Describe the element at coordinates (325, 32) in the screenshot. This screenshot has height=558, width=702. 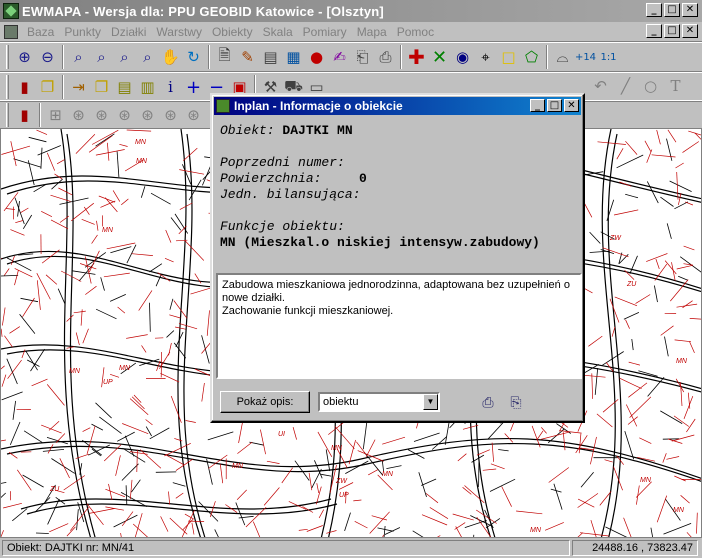
I see `menu-pomiary: Pomiary` at that location.